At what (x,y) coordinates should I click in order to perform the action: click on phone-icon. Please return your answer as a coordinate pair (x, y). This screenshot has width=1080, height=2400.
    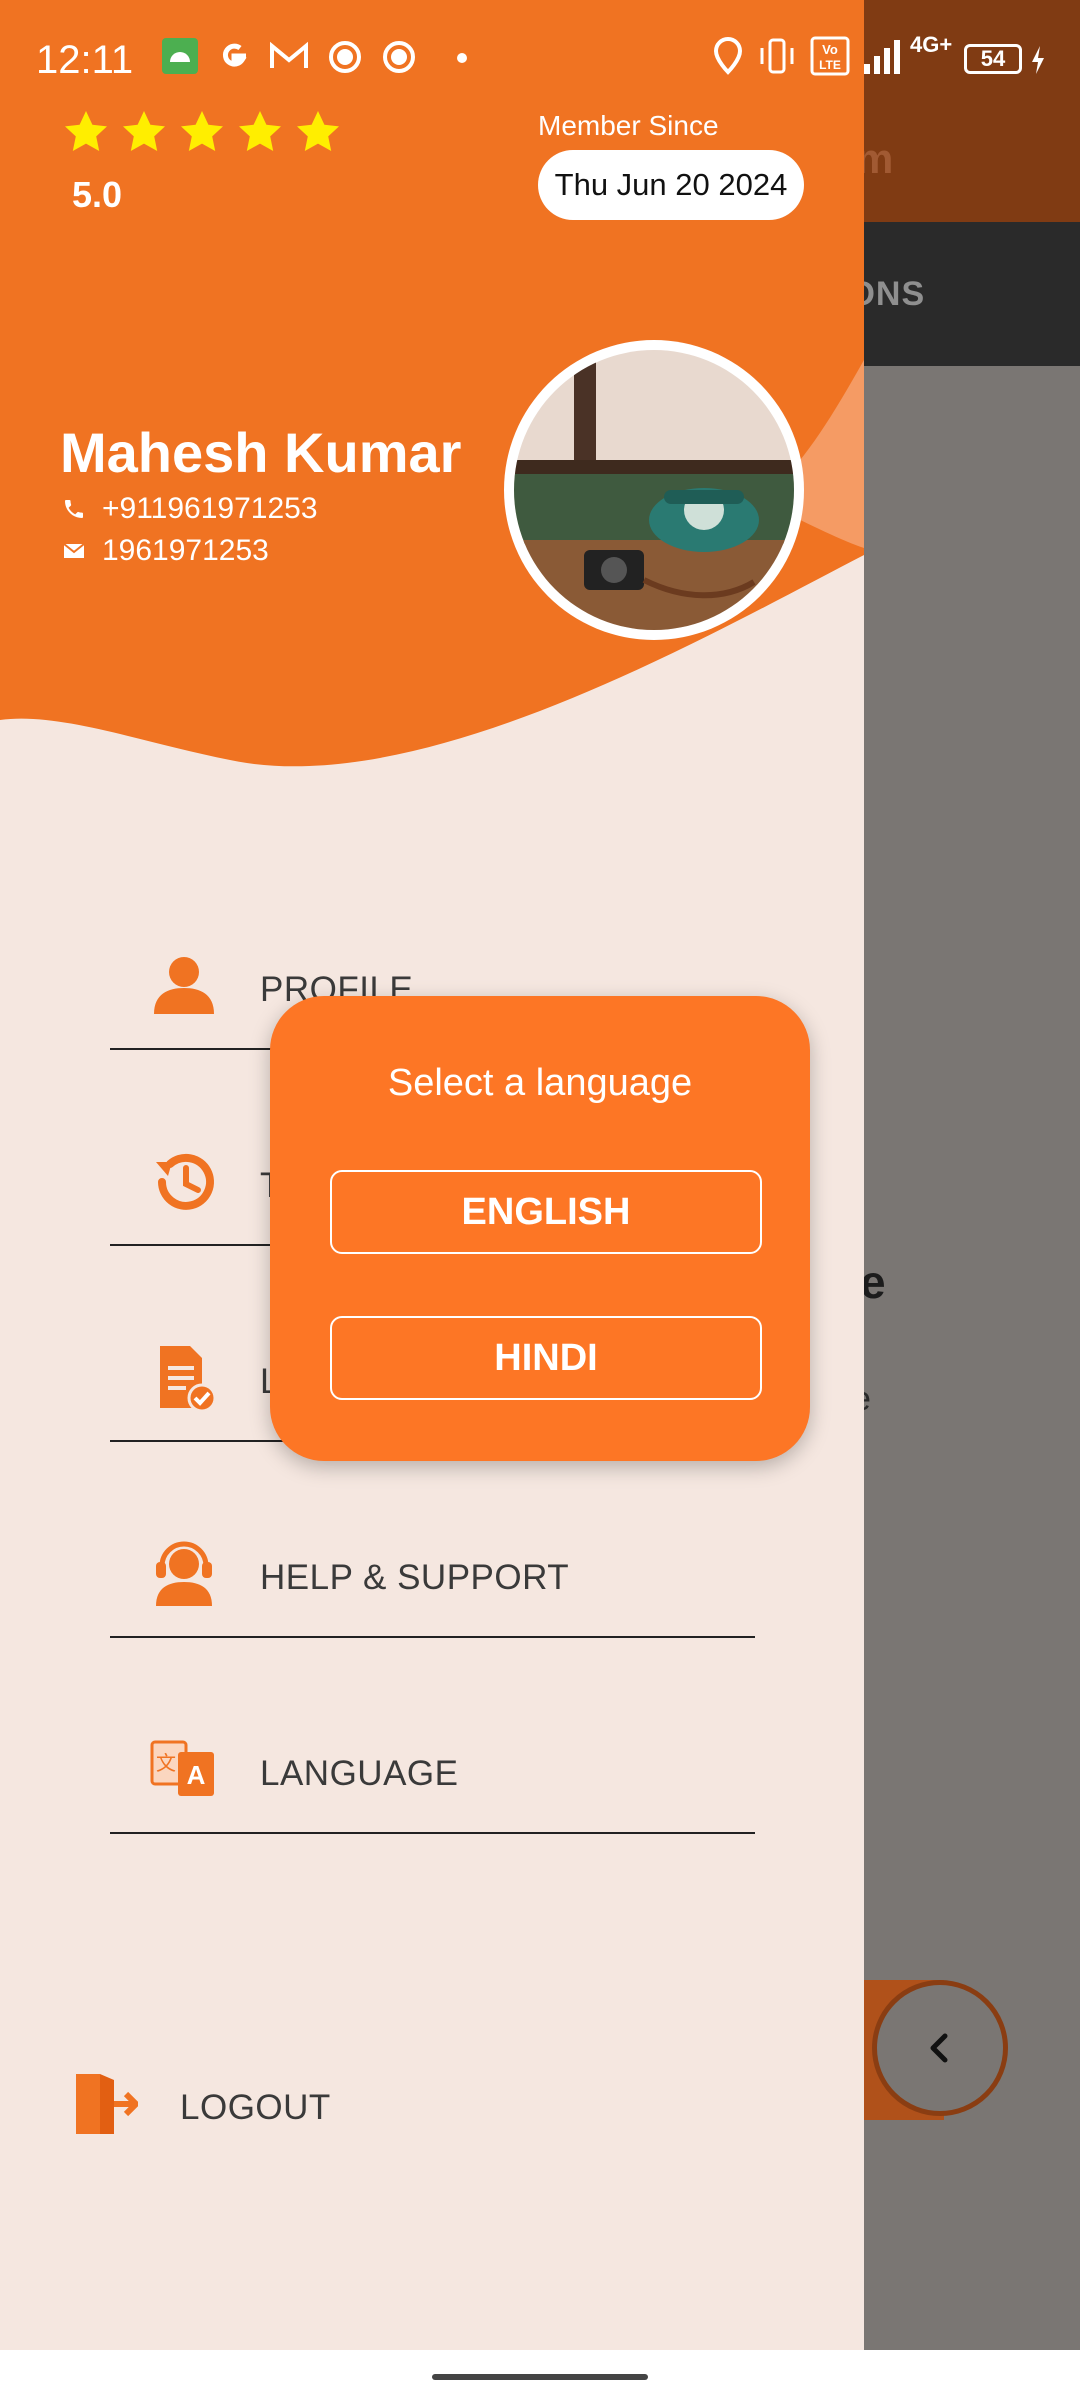
    Looking at the image, I should click on (74, 509).